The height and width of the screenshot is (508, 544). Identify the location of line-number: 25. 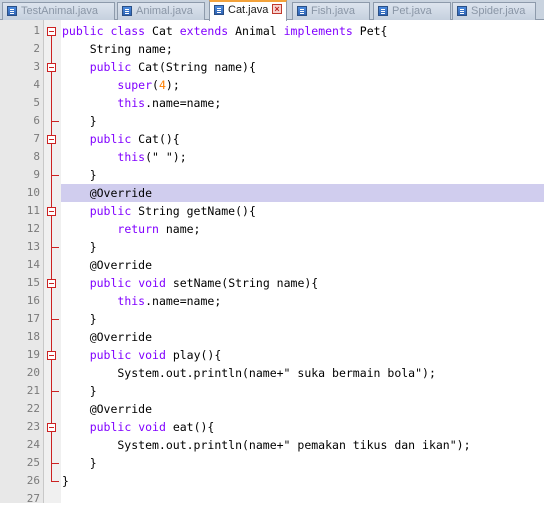
(33, 462).